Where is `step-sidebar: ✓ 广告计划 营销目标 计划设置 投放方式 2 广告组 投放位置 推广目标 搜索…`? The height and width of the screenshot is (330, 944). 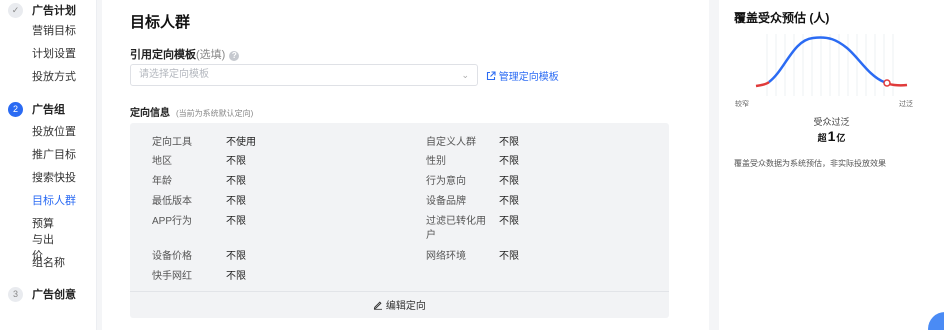
step-sidebar: ✓ 广告计划 营销目标 计划设置 投放方式 2 广告组 投放位置 推广目标 搜索… is located at coordinates (48, 165).